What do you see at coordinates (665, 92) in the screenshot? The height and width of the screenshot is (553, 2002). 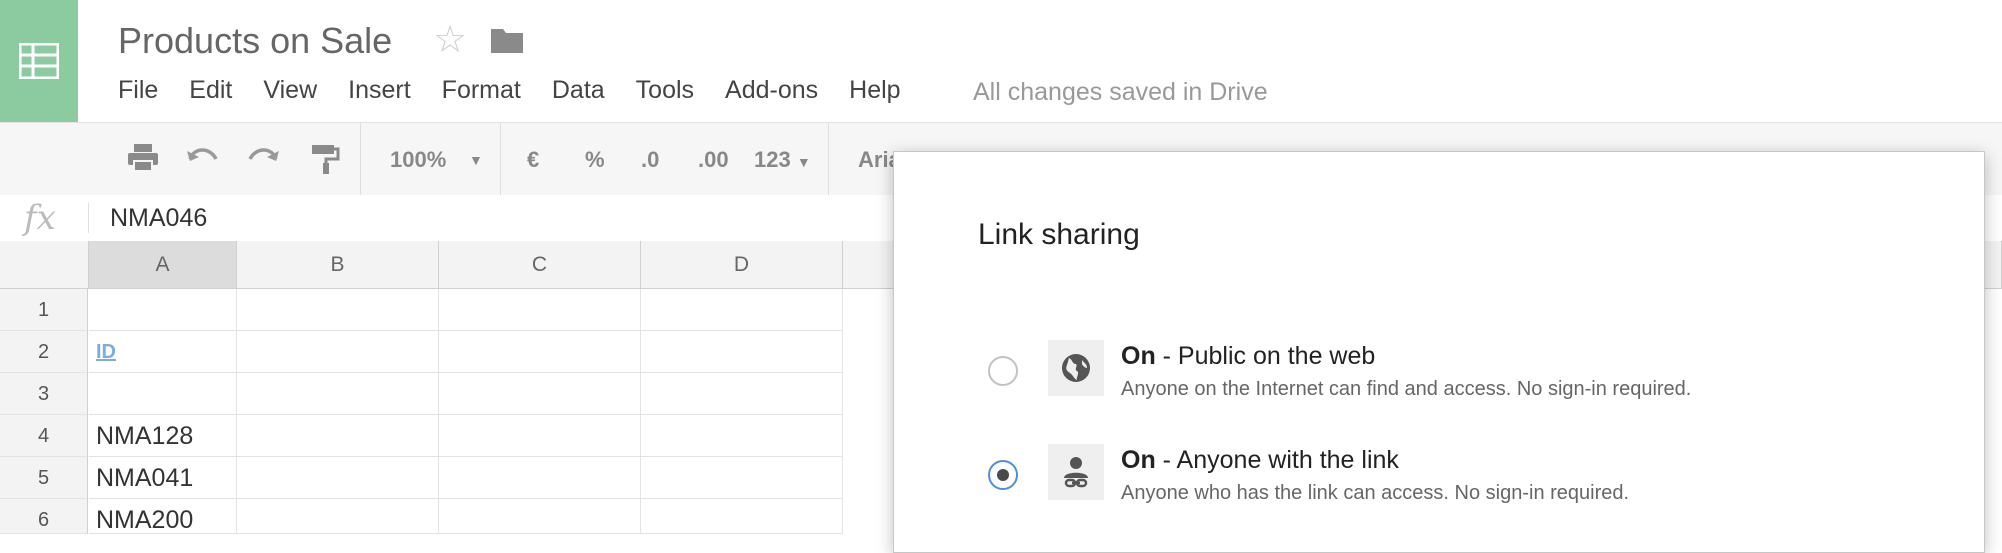 I see `menu-tools: Tools` at bounding box center [665, 92].